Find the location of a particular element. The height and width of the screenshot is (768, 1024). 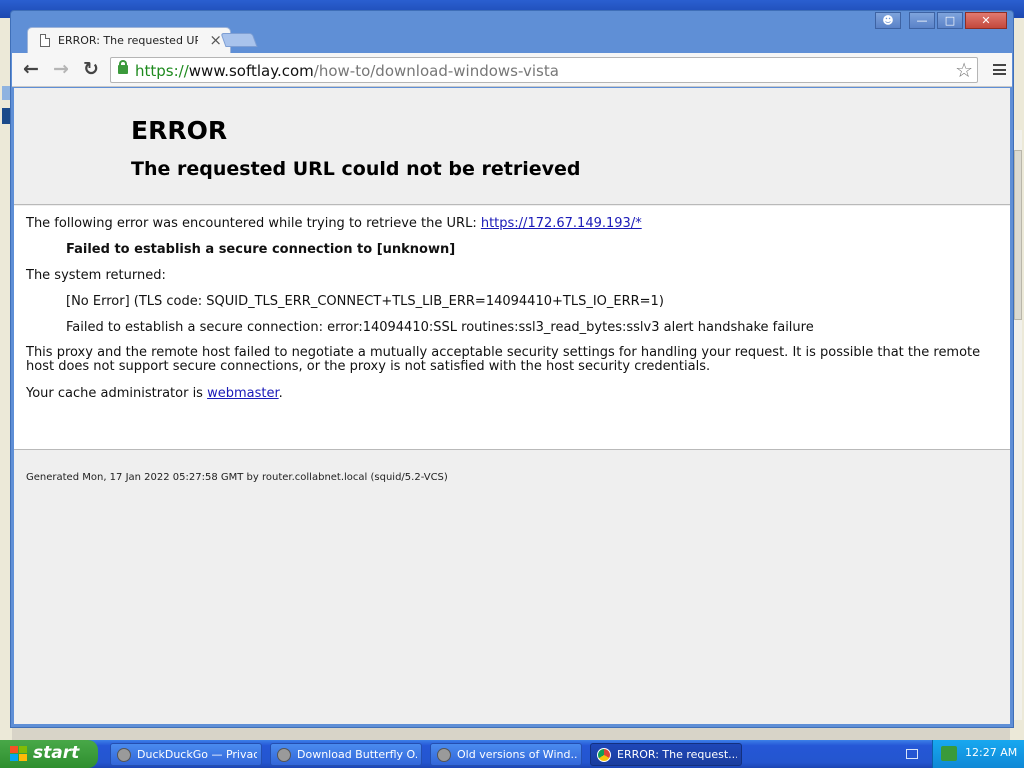

window-controls: ☻ — □ ✕ is located at coordinates (941, 20).